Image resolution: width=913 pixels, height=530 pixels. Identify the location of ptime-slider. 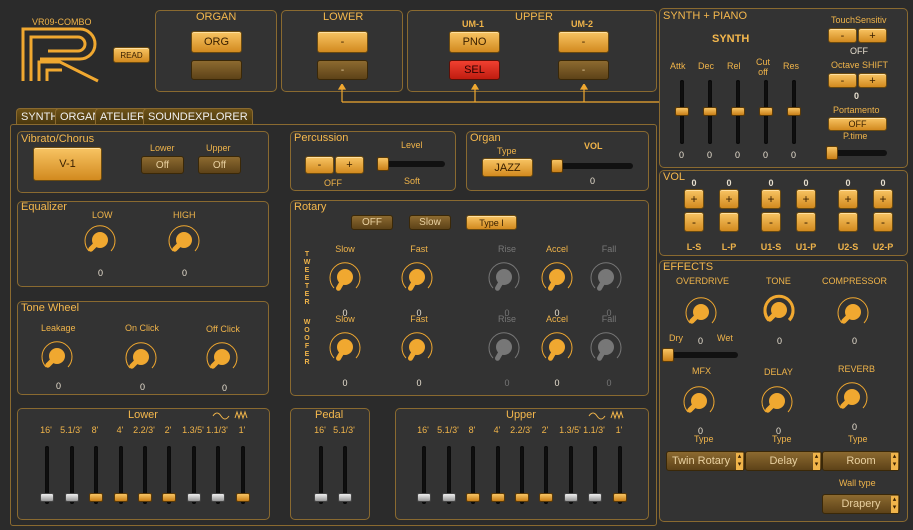
(856, 153).